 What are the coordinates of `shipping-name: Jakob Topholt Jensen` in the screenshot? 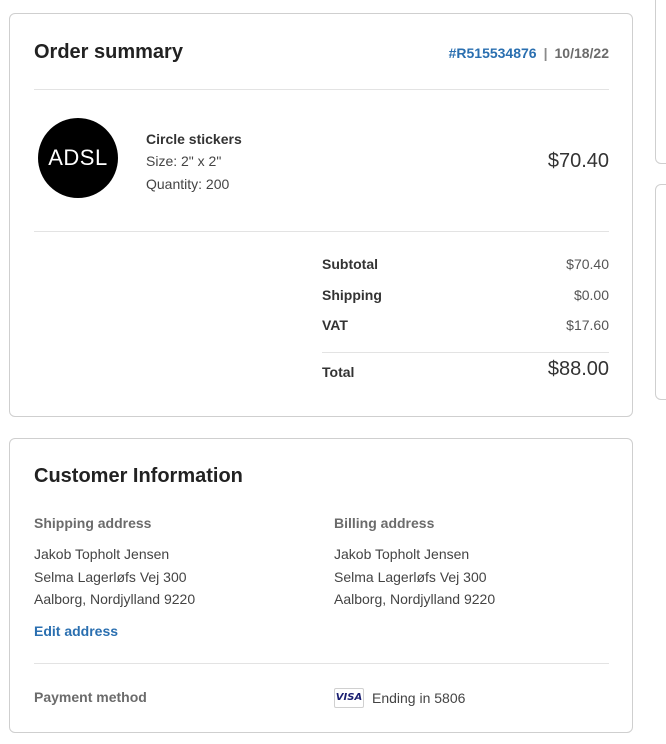 It's located at (102, 554).